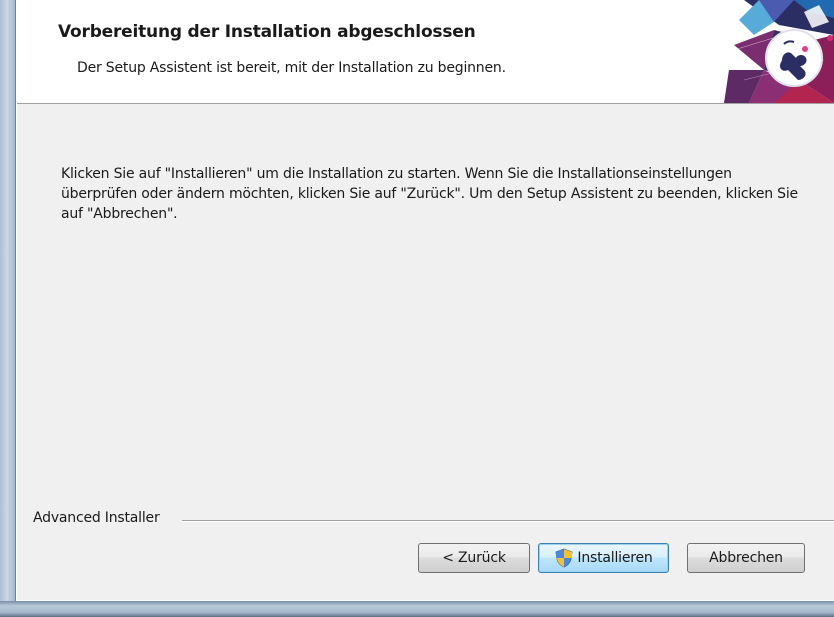 Image resolution: width=834 pixels, height=617 pixels. What do you see at coordinates (417, 609) in the screenshot?
I see `window-frame-bottom` at bounding box center [417, 609].